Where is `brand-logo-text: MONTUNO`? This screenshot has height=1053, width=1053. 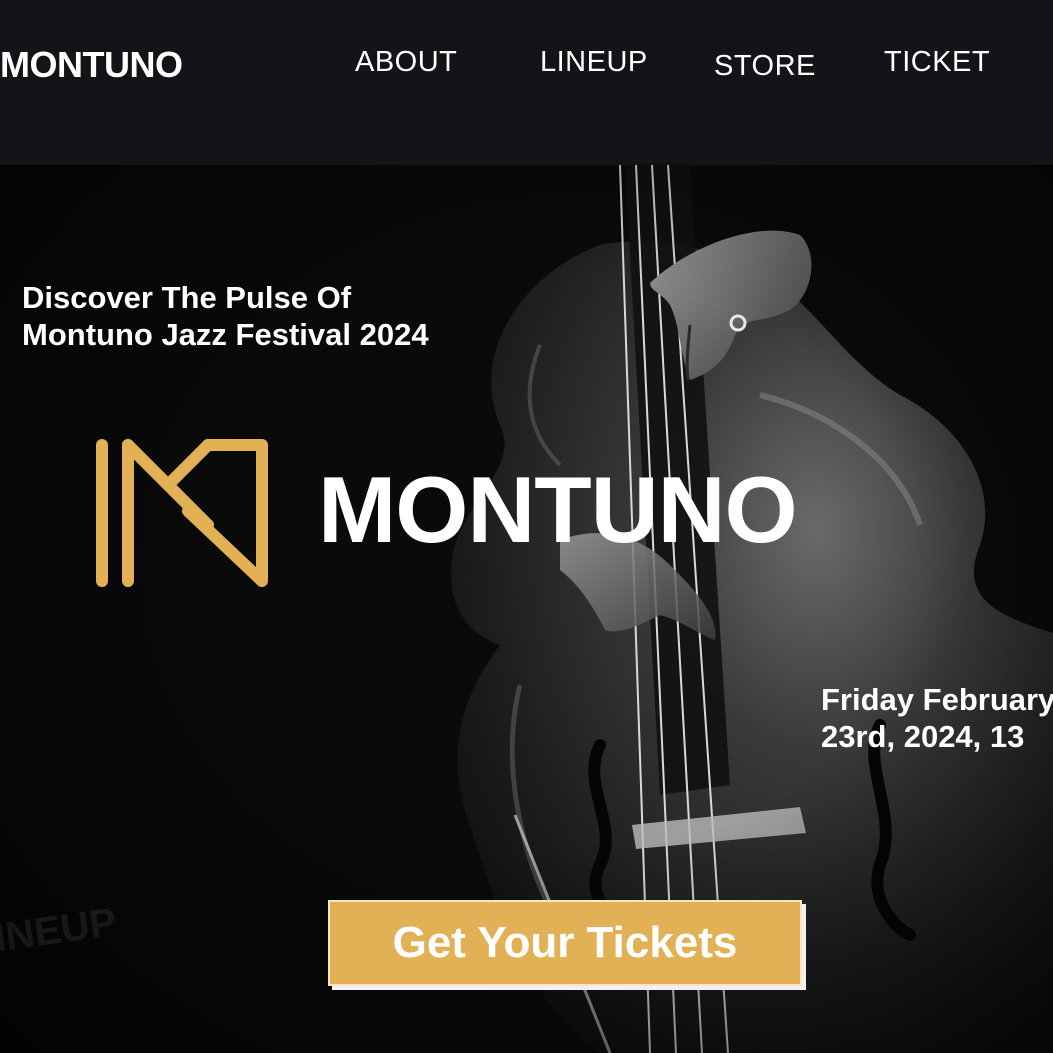 brand-logo-text: MONTUNO is located at coordinates (91, 65).